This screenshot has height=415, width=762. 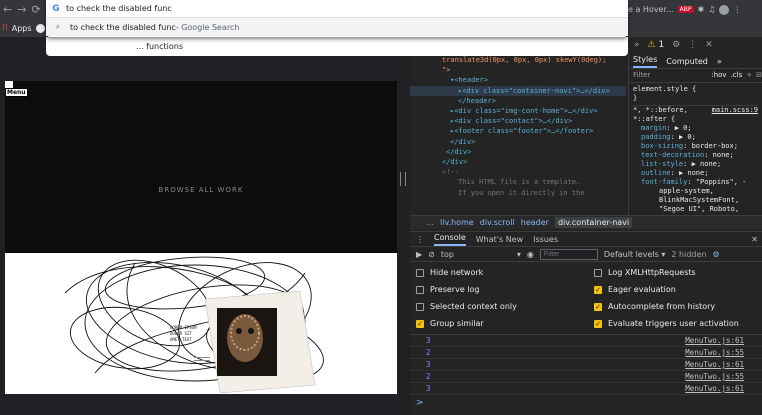 What do you see at coordinates (534, 101) in the screenshot?
I see `element-line: </header>` at bounding box center [534, 101].